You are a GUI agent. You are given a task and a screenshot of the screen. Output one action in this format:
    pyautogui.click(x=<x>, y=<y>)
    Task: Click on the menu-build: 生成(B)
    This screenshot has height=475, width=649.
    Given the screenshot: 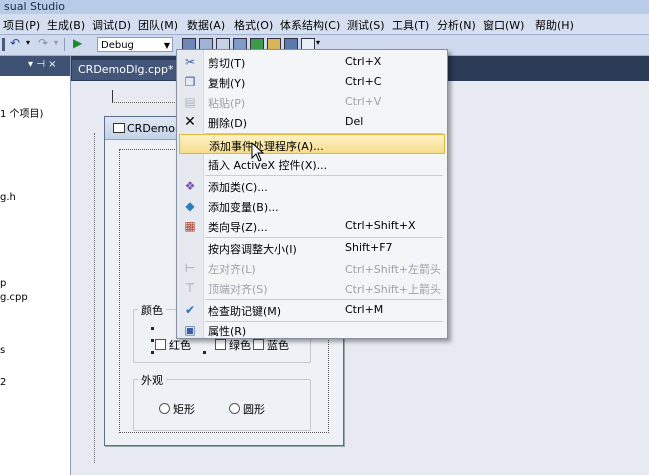 What is the action you would take?
    pyautogui.click(x=66, y=25)
    